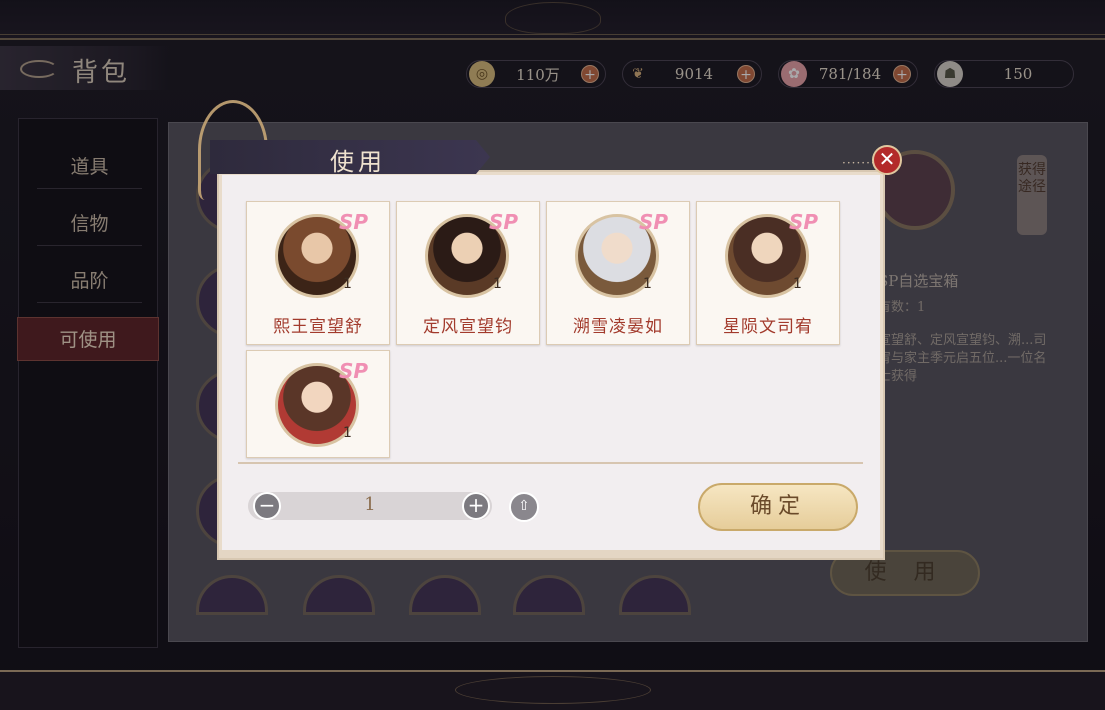 Image resolution: width=1105 pixels, height=710 pixels. I want to click on character-card: SP 1 熙王宣望舒, so click(318, 273).